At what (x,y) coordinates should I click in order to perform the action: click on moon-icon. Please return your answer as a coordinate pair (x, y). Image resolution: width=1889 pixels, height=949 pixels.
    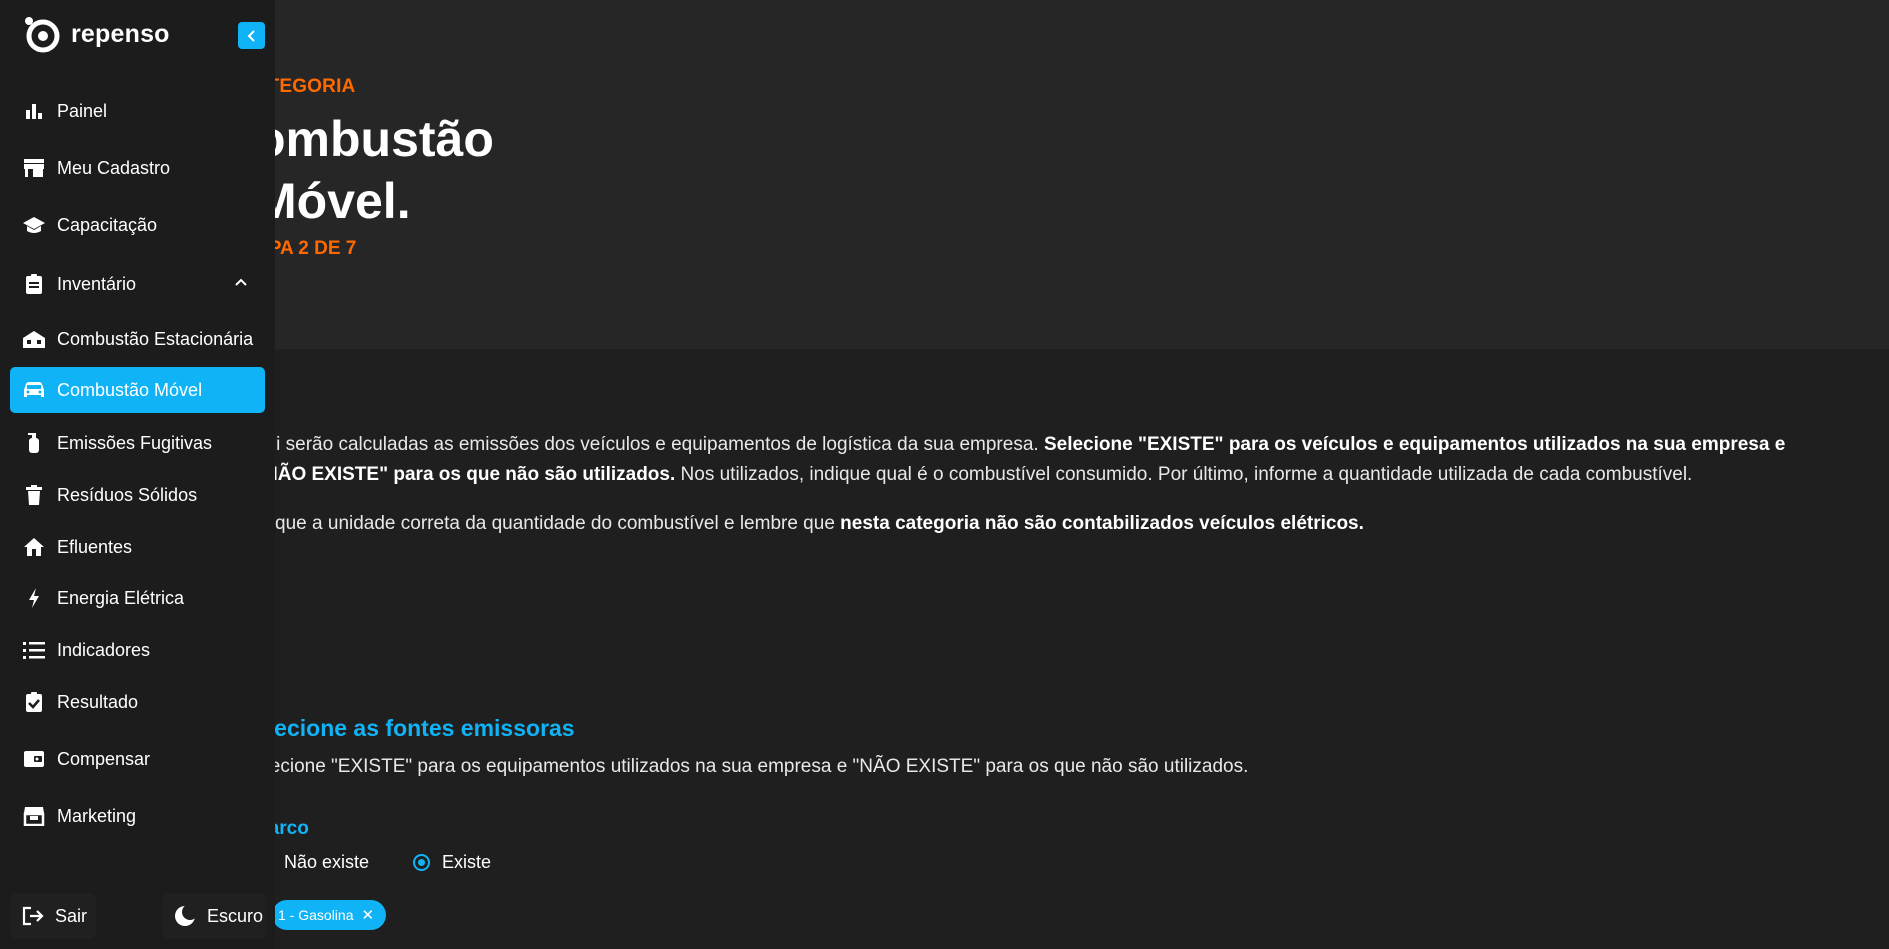
    Looking at the image, I should click on (185, 916).